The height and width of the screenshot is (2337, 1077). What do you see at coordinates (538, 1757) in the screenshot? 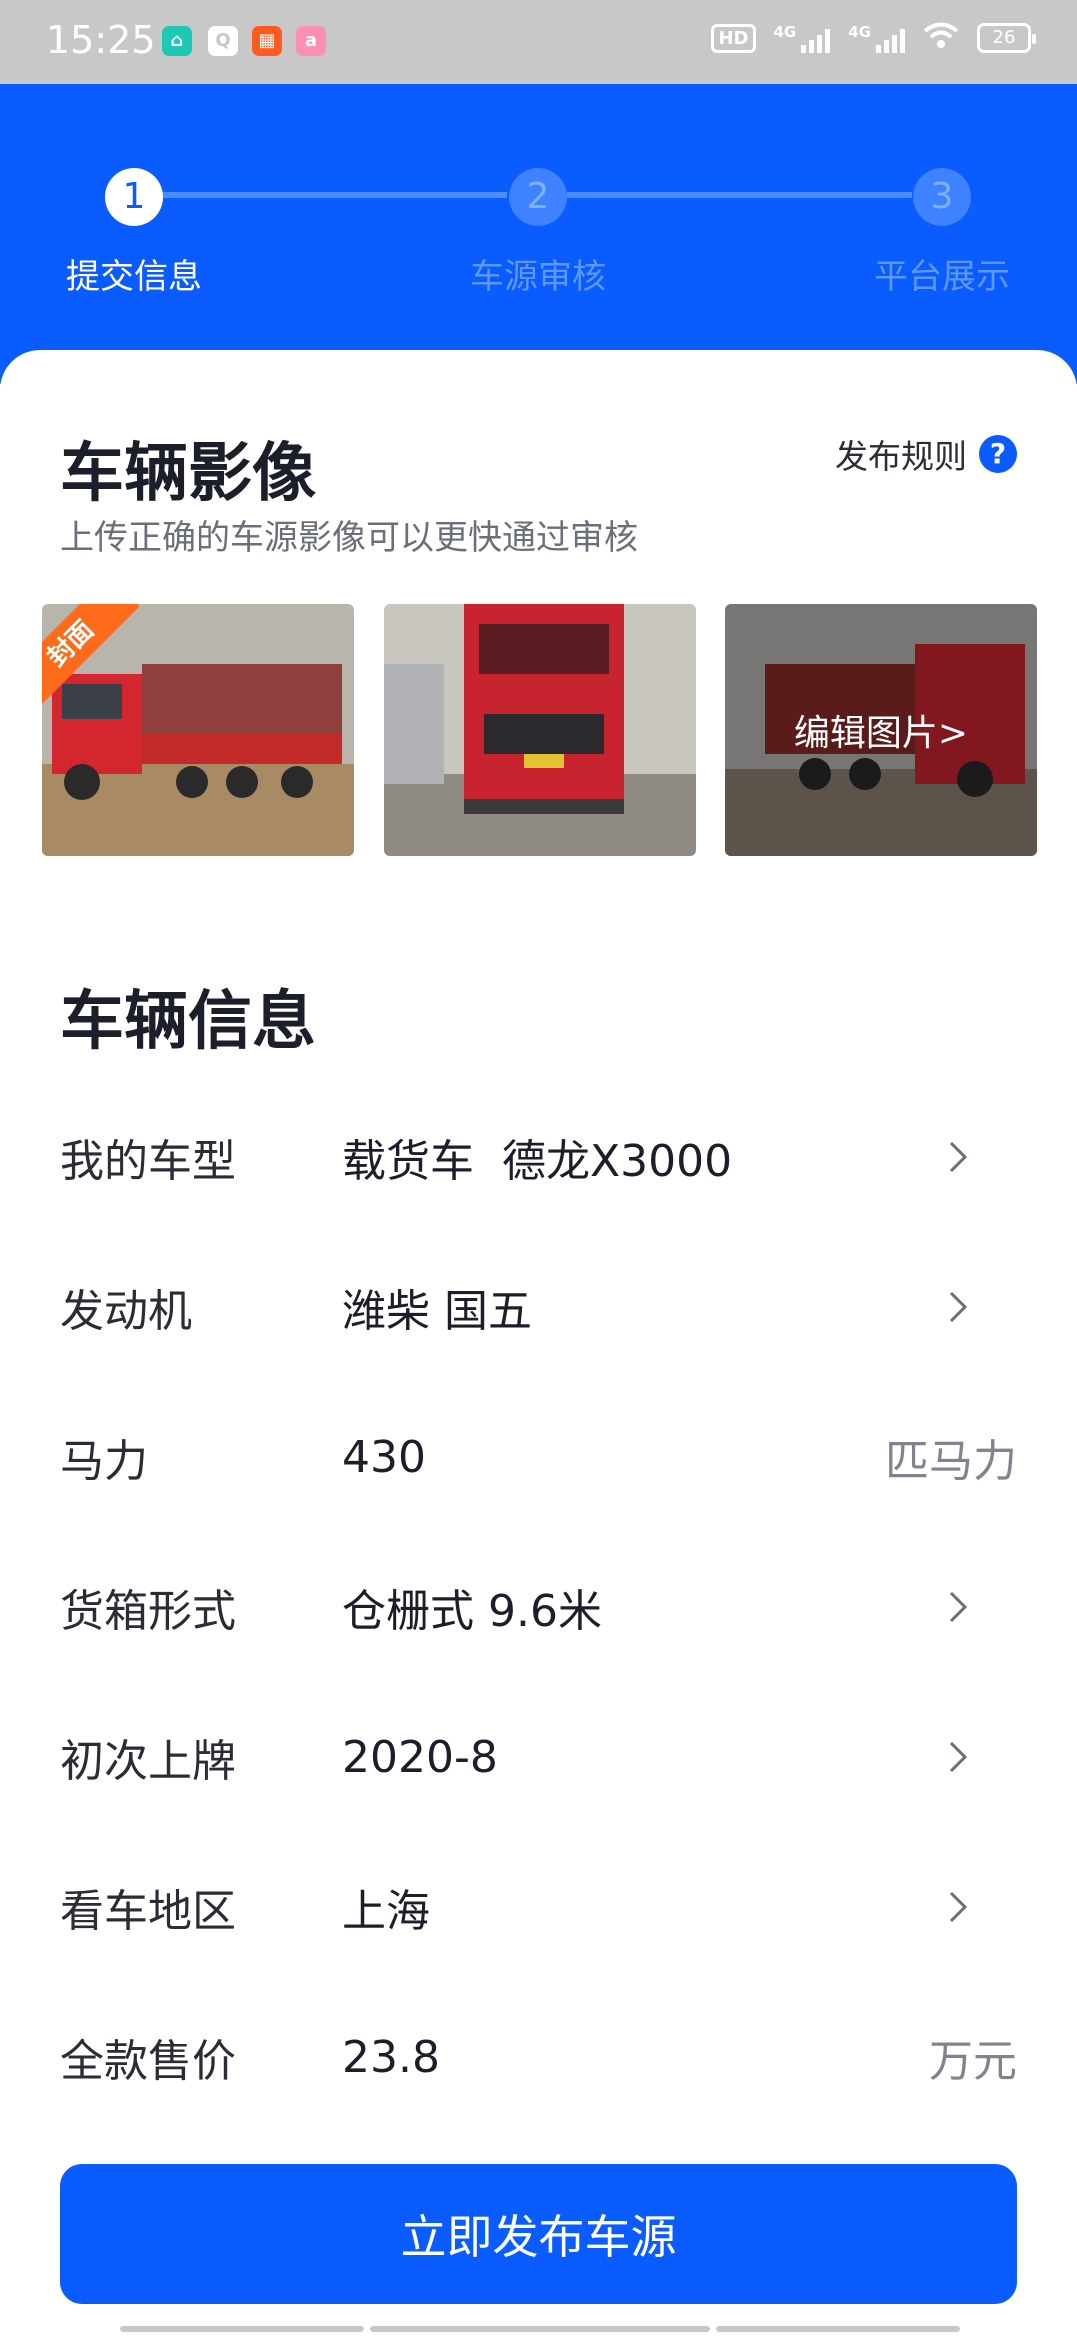
I see `info-row-registration: 初次上牌 2020-8` at bounding box center [538, 1757].